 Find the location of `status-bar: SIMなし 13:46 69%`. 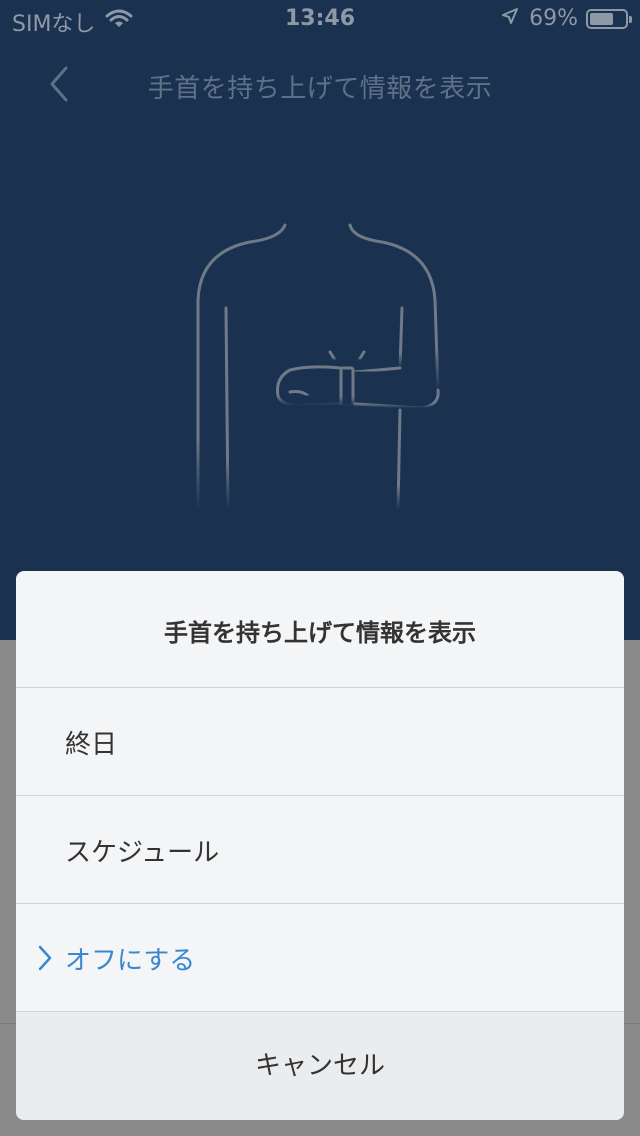

status-bar: SIMなし 13:46 69% is located at coordinates (320, 20).